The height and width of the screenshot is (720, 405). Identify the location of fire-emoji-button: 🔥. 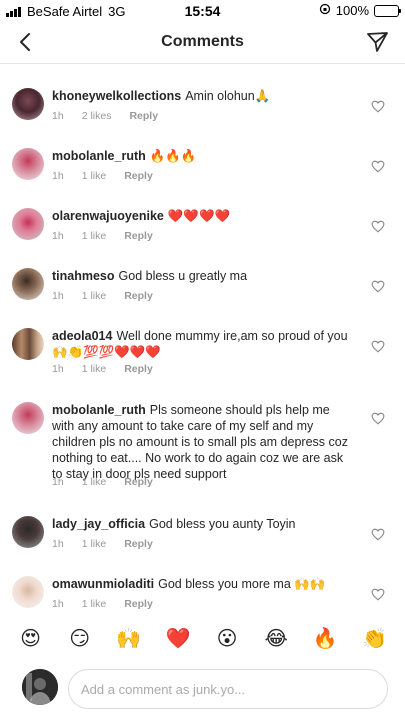
(325, 638).